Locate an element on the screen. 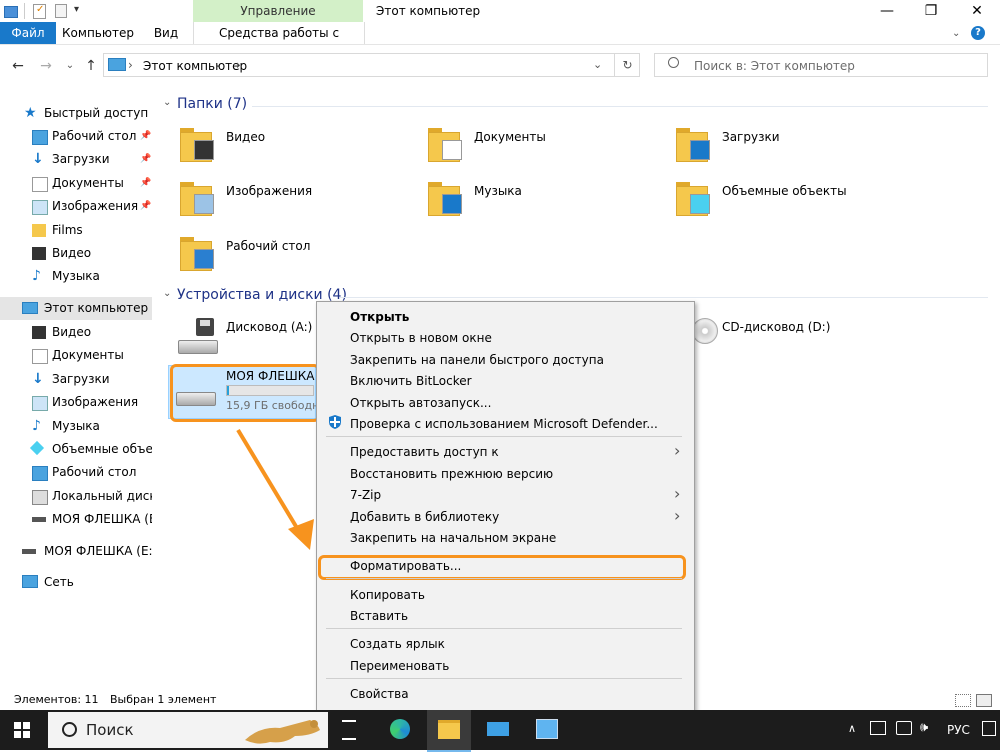  maximize-button: ❐ is located at coordinates (931, 11).